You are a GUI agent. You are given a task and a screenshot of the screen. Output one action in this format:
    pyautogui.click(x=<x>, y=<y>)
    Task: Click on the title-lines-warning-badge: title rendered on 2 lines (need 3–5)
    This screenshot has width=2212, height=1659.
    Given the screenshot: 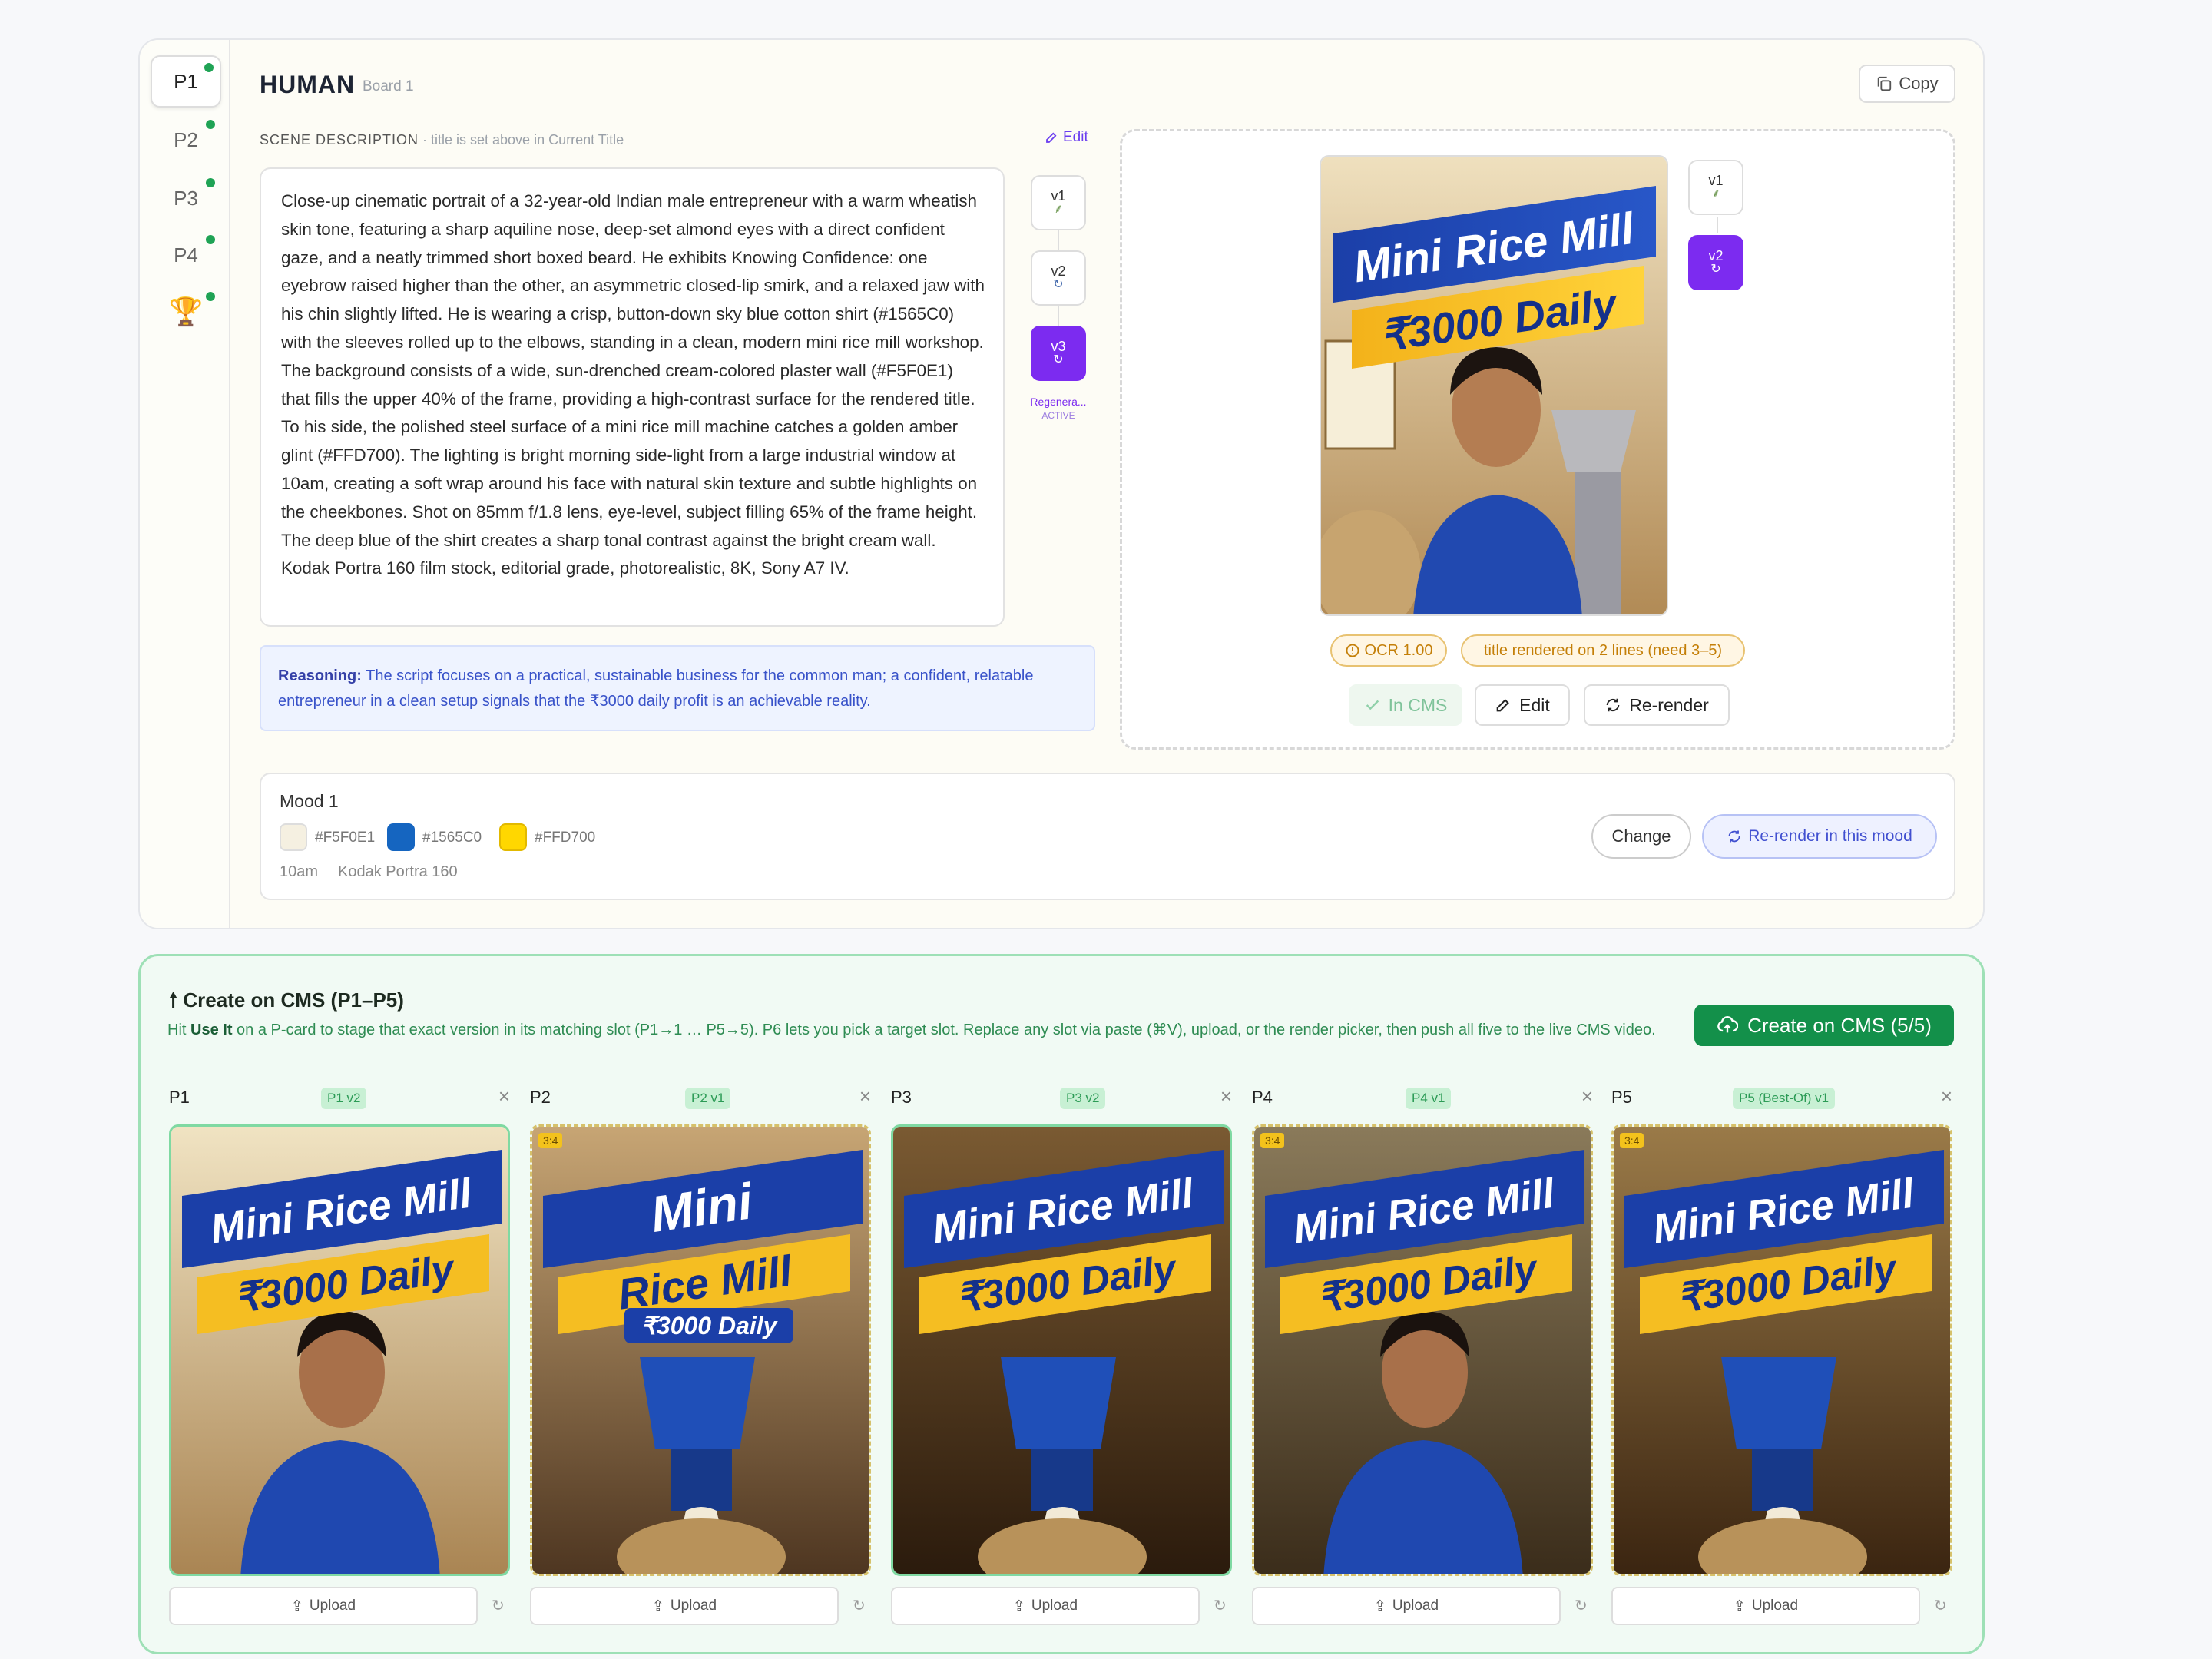 What is the action you would take?
    pyautogui.click(x=1603, y=650)
    